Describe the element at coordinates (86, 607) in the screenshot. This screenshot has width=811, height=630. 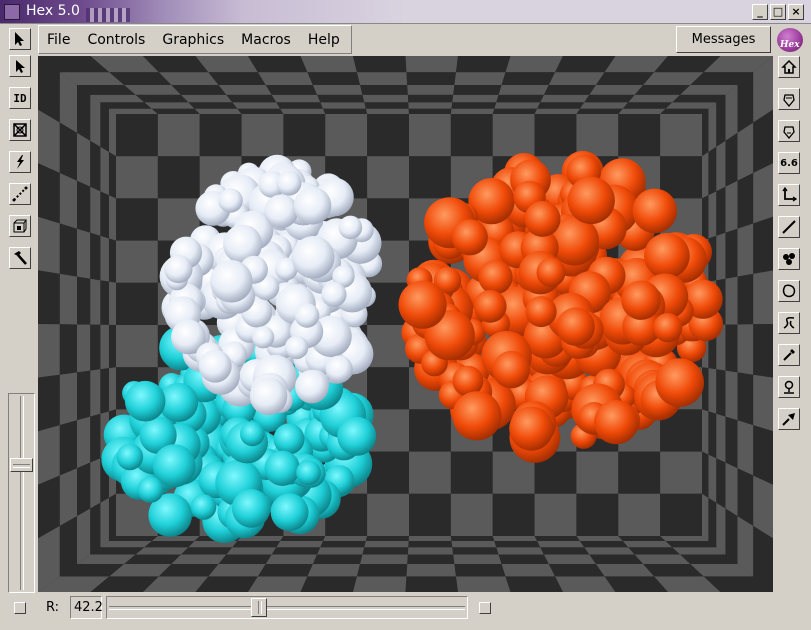
I see `r-value-field: 42.2` at that location.